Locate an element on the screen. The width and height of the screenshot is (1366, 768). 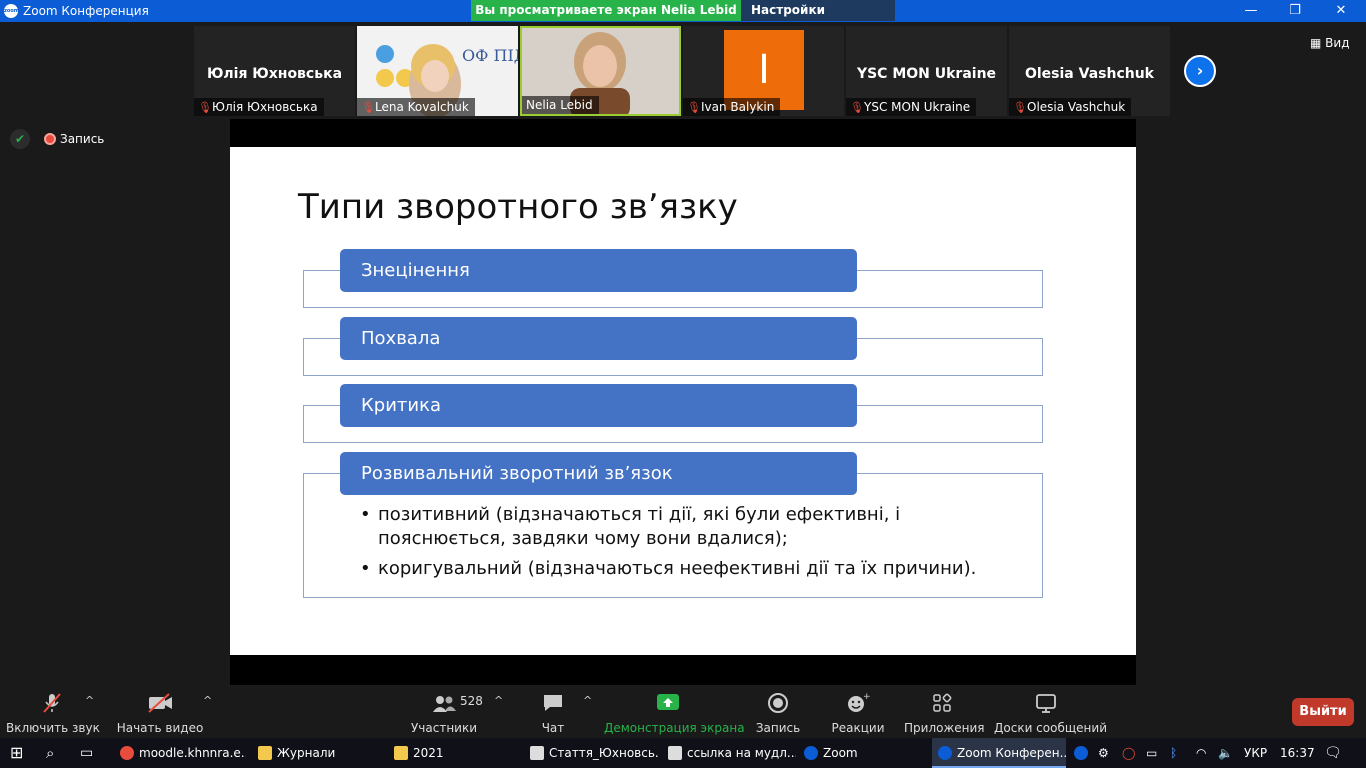
close-window-button: ✕ is located at coordinates (1341, 11).